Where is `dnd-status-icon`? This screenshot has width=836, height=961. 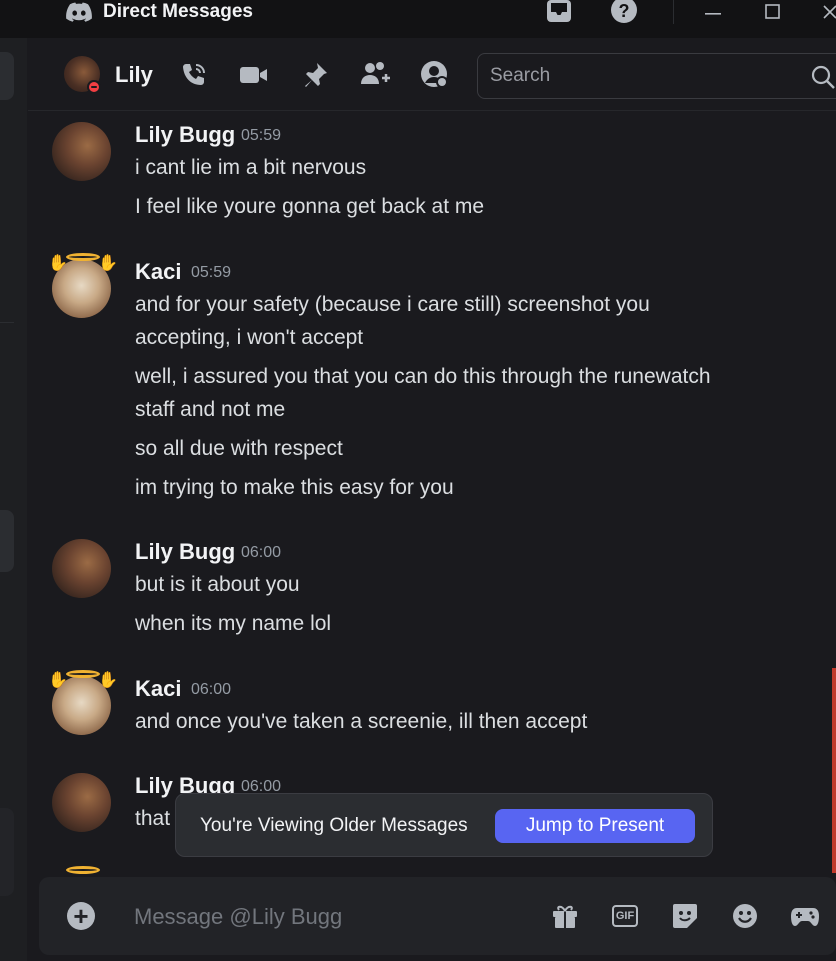
dnd-status-icon is located at coordinates (94, 87).